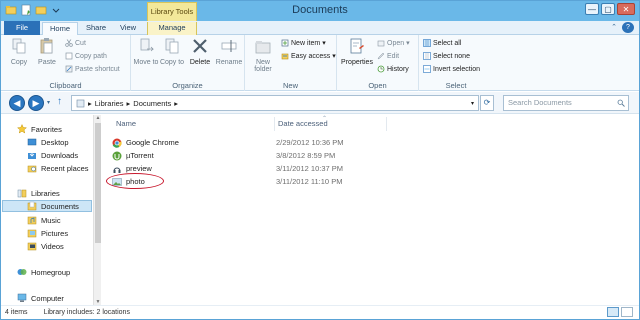 The width and height of the screenshot is (640, 320). I want to click on chrome-icon, so click(117, 143).